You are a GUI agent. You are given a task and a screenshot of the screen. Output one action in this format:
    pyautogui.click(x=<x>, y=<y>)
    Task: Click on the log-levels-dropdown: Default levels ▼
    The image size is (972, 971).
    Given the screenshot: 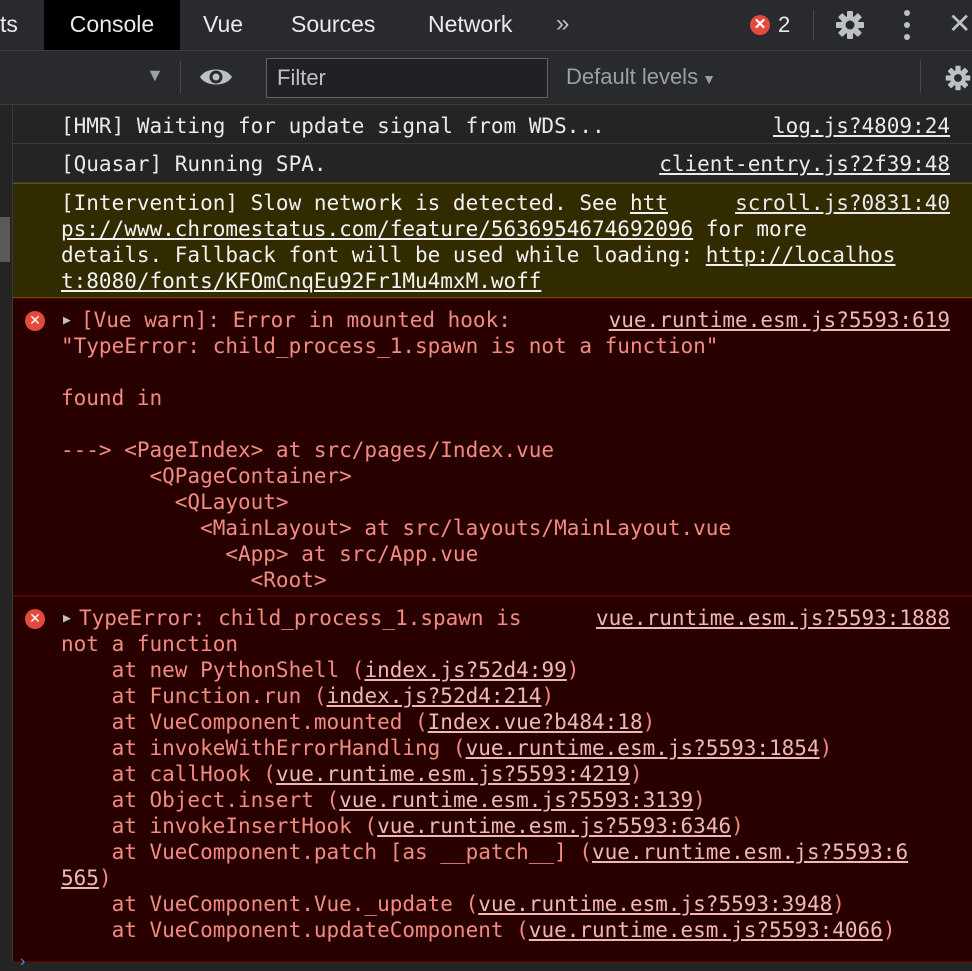 What is the action you would take?
    pyautogui.click(x=641, y=77)
    